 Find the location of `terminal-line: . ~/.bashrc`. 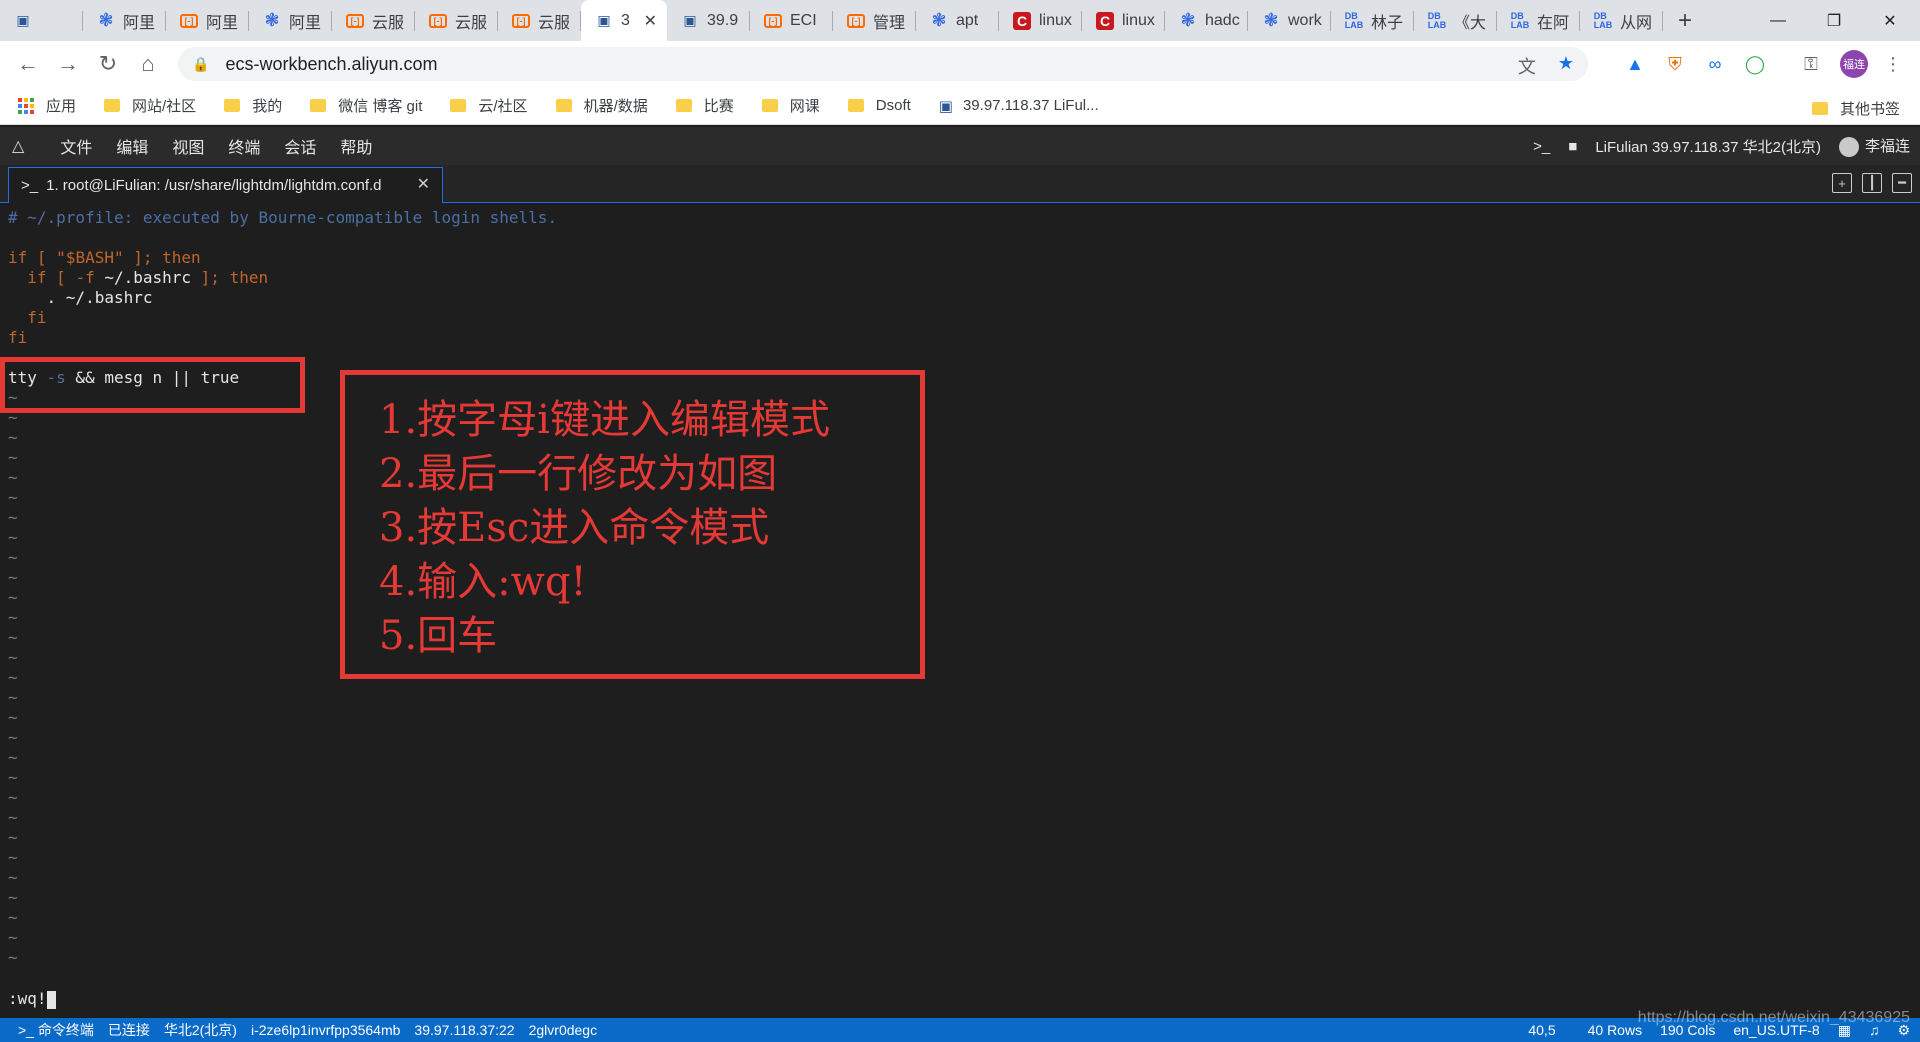

terminal-line: . ~/.bashrc is located at coordinates (80, 297).